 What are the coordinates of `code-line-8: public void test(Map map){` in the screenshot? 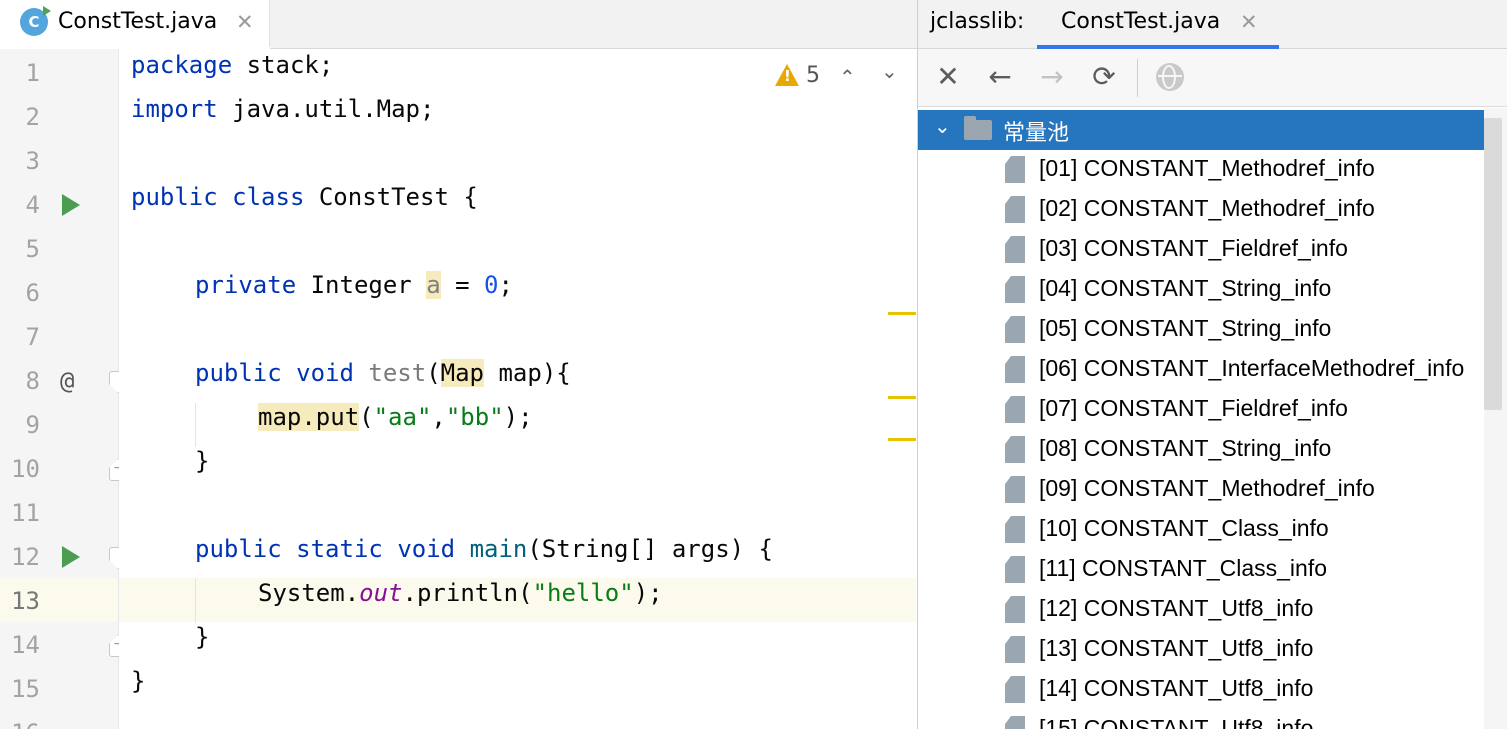 It's located at (383, 373).